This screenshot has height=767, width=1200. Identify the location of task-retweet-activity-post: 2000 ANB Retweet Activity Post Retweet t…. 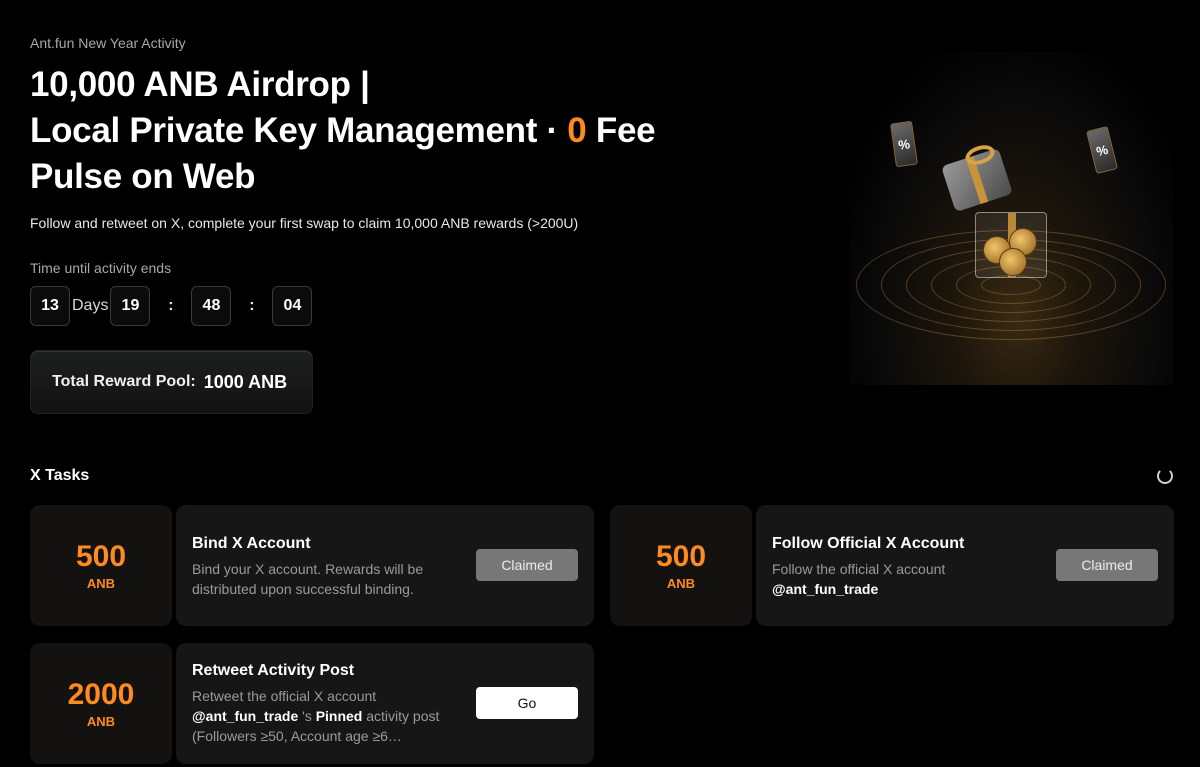
(312, 703).